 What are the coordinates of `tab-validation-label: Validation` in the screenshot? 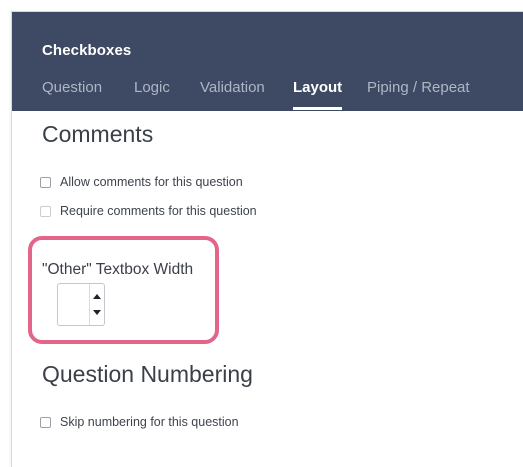 It's located at (232, 87).